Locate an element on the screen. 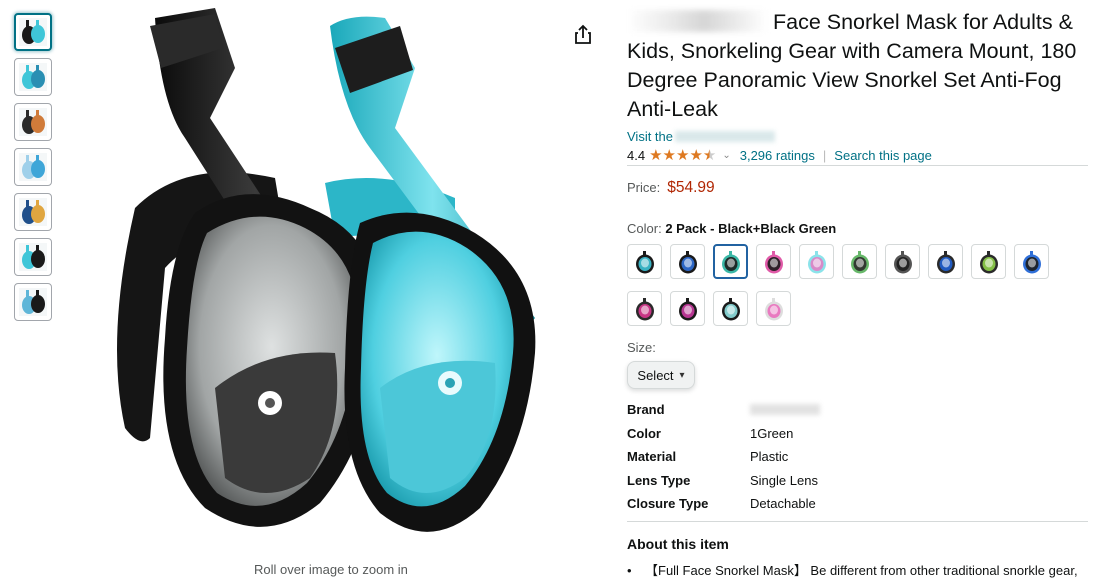  star-rating: ★ ★ ★ ★ ★ is located at coordinates (682, 155).